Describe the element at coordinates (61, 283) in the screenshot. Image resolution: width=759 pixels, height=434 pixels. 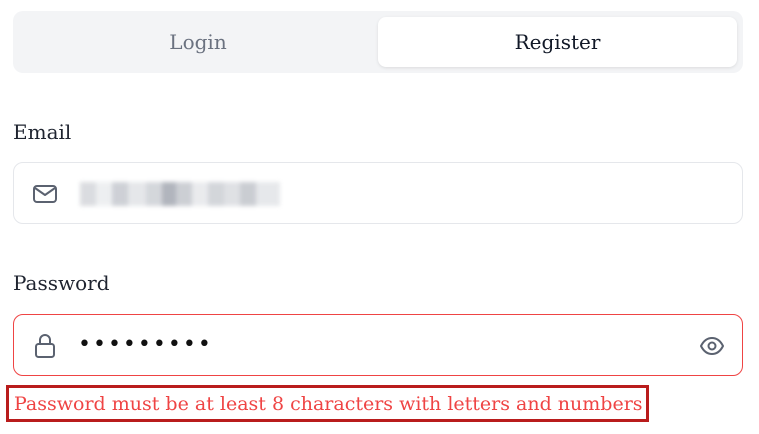
I see `password-label: Password` at that location.